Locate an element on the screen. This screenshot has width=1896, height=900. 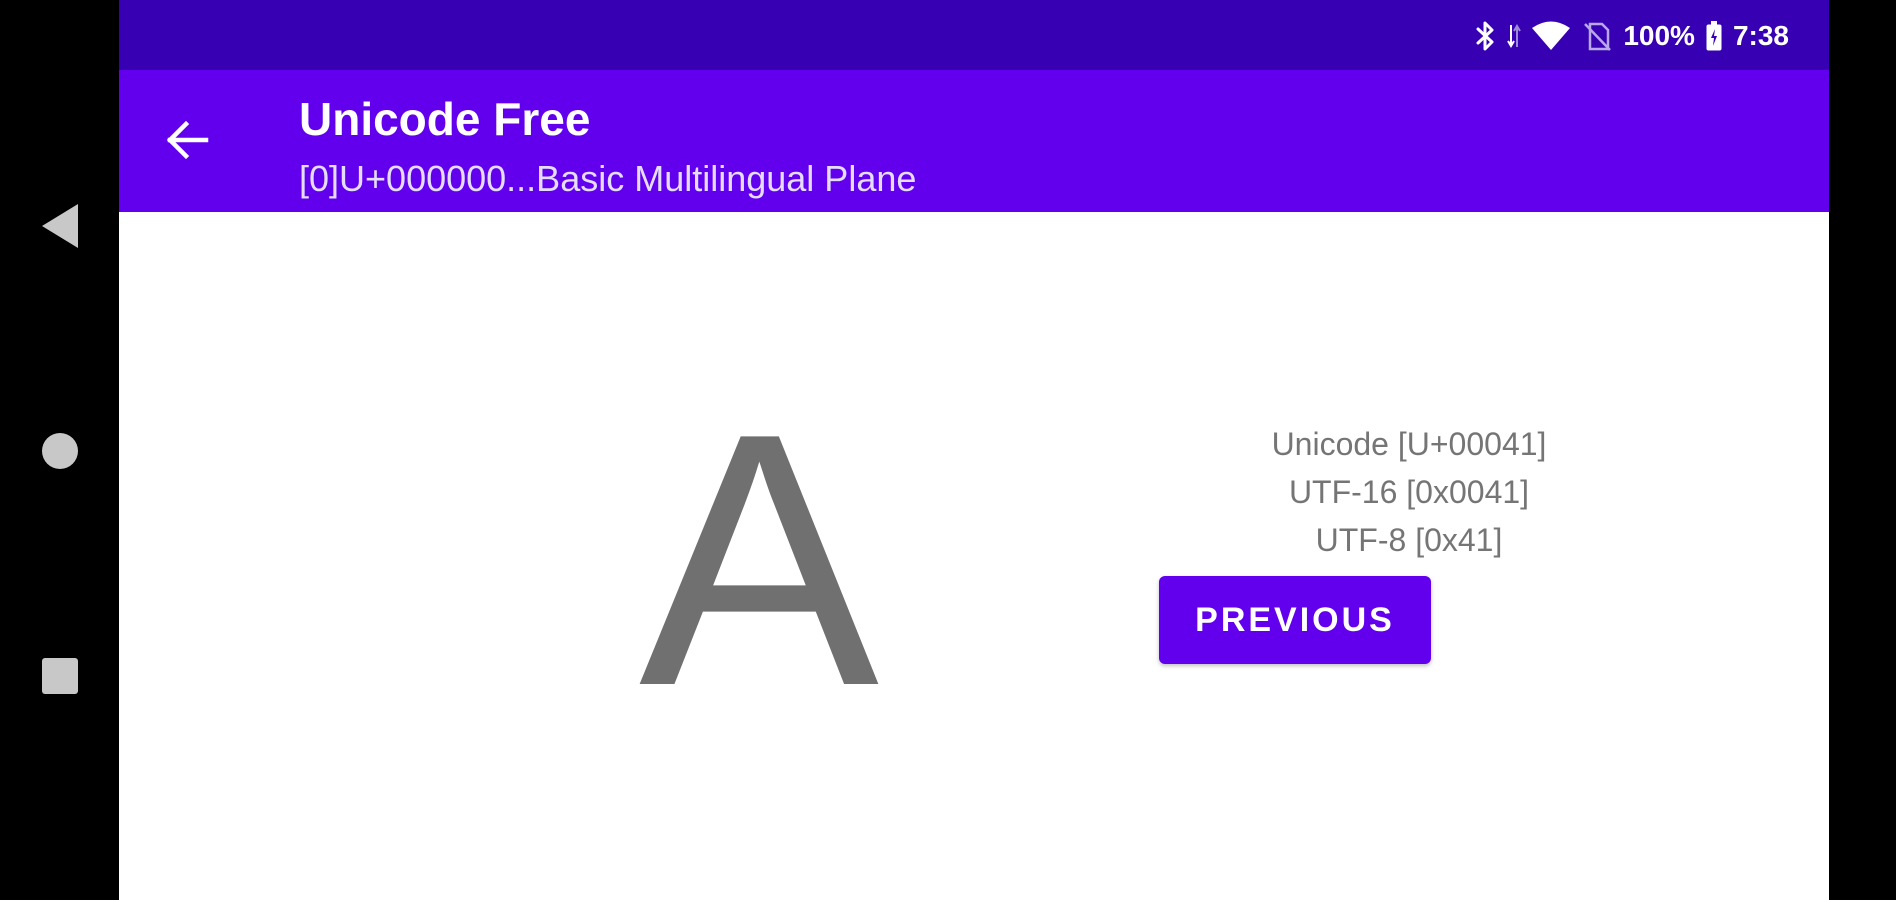
nav-recents-button is located at coordinates (60, 676).